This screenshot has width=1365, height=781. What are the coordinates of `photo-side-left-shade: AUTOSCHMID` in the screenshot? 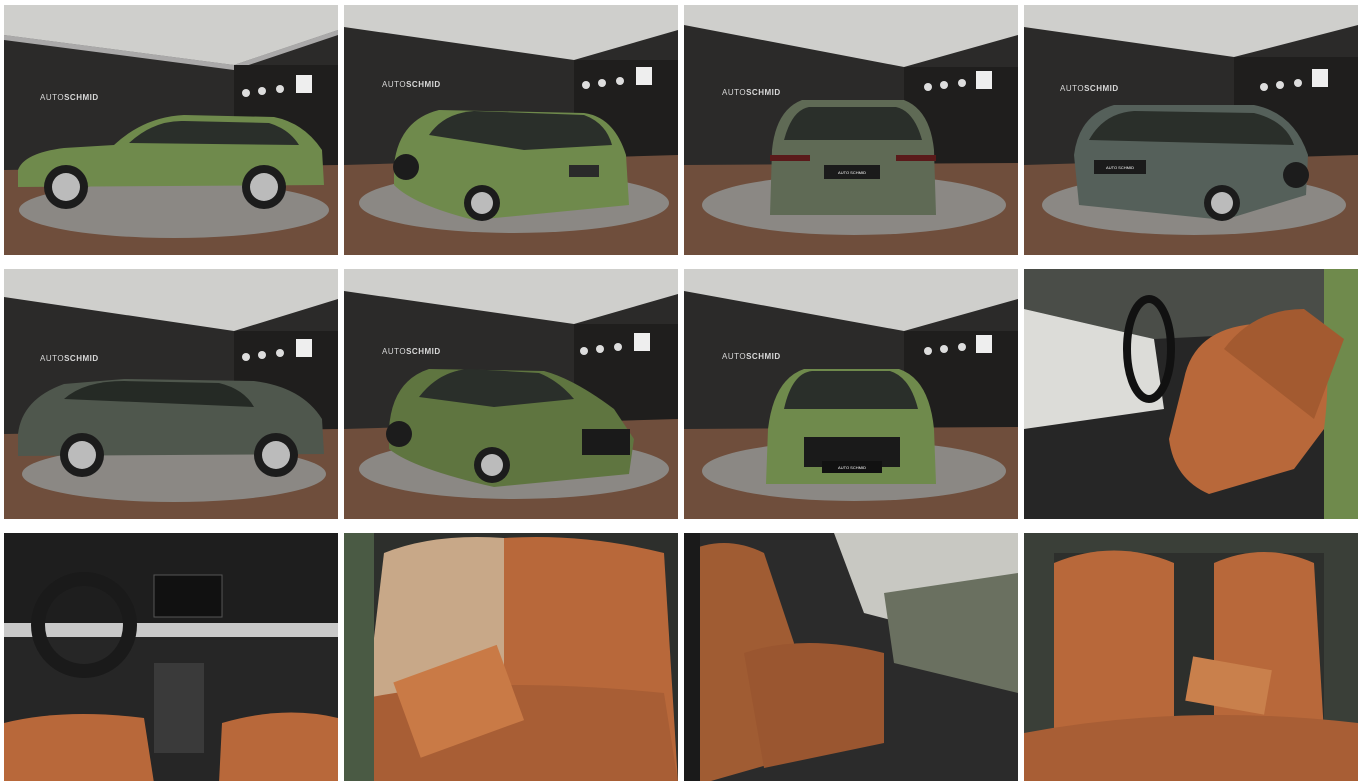 It's located at (171, 394).